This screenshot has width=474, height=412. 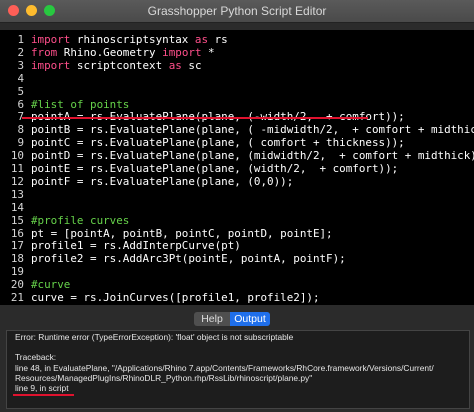 I want to click on line-number: 6, so click(x=20, y=104).